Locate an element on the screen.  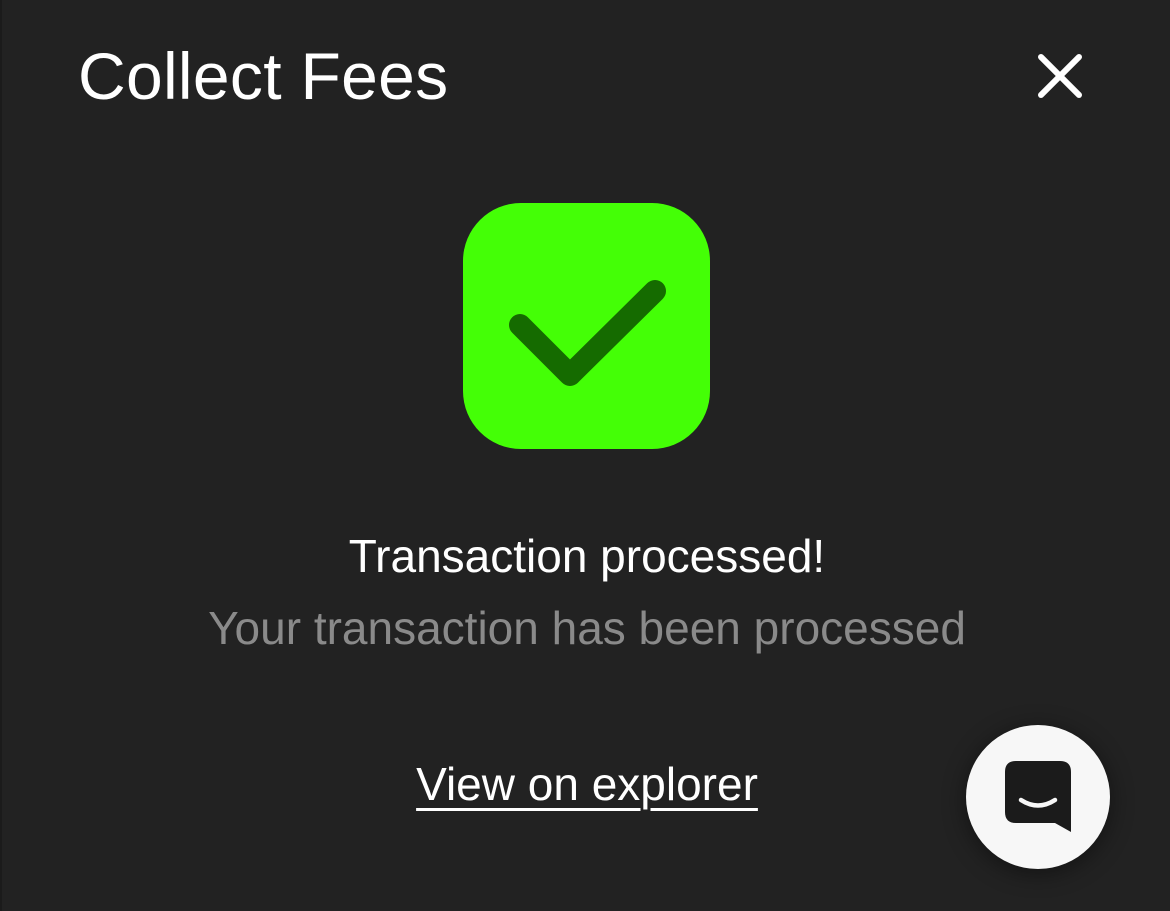
modal-title: Collect Fees is located at coordinates (263, 76).